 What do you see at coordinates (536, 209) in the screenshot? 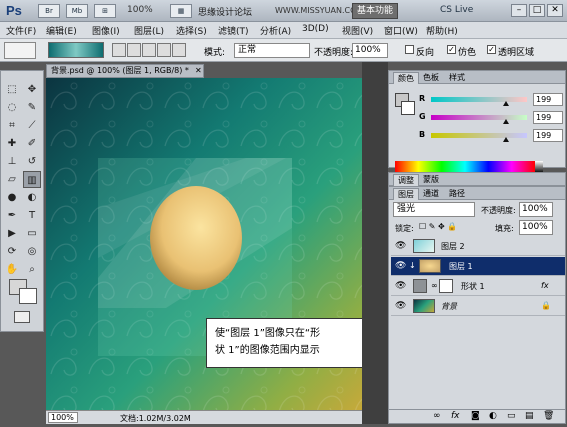
I see `layer-opacity-input: 100%` at bounding box center [536, 209].